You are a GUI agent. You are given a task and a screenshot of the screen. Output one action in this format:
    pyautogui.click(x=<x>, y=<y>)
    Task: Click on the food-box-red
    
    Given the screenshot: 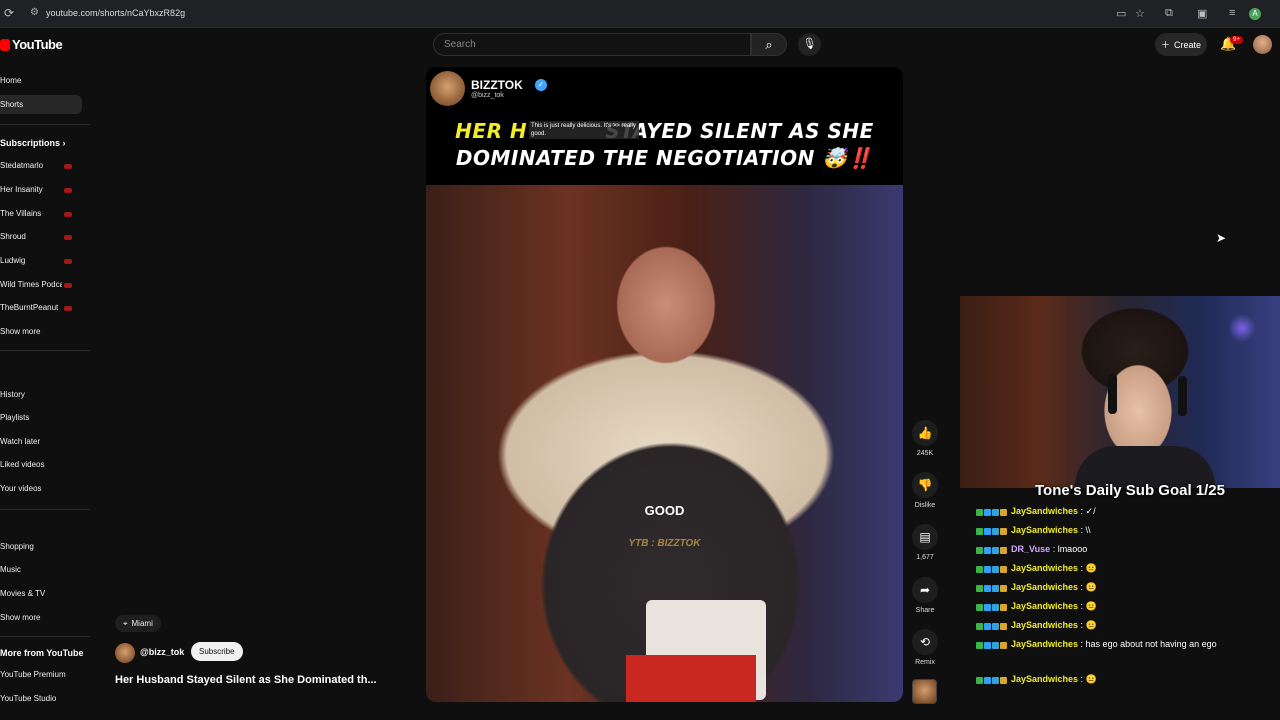 What is the action you would take?
    pyautogui.click(x=691, y=678)
    